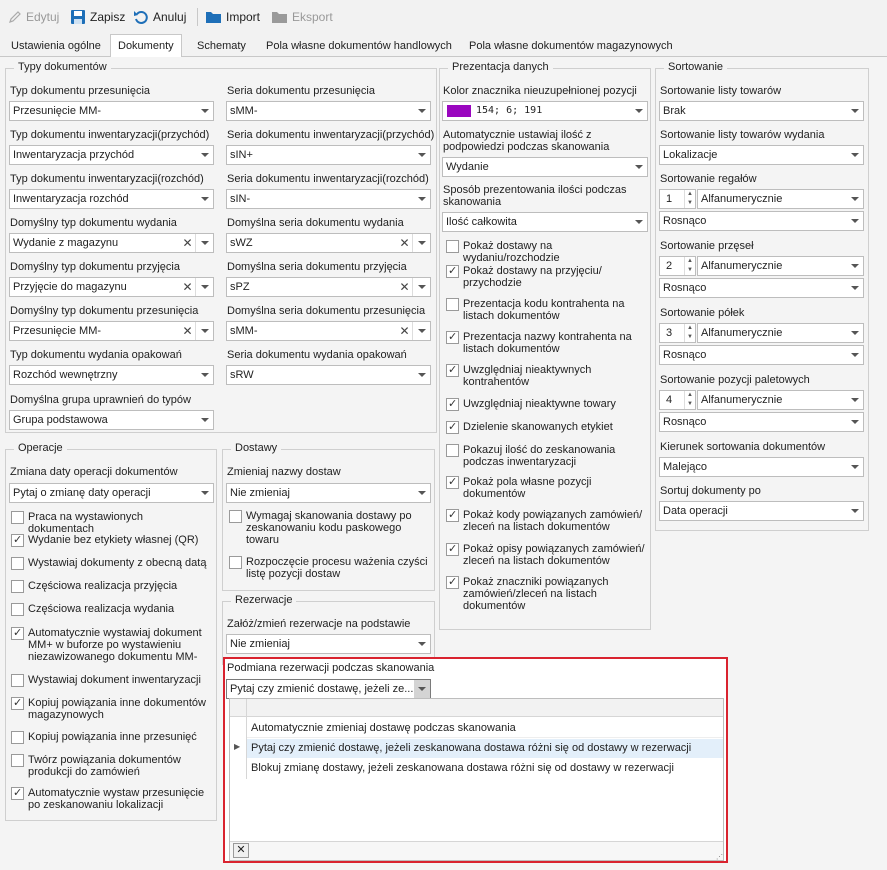 The height and width of the screenshot is (870, 887). I want to click on inventory-income-type-select: Inwentaryzacja przychód, so click(111, 155).